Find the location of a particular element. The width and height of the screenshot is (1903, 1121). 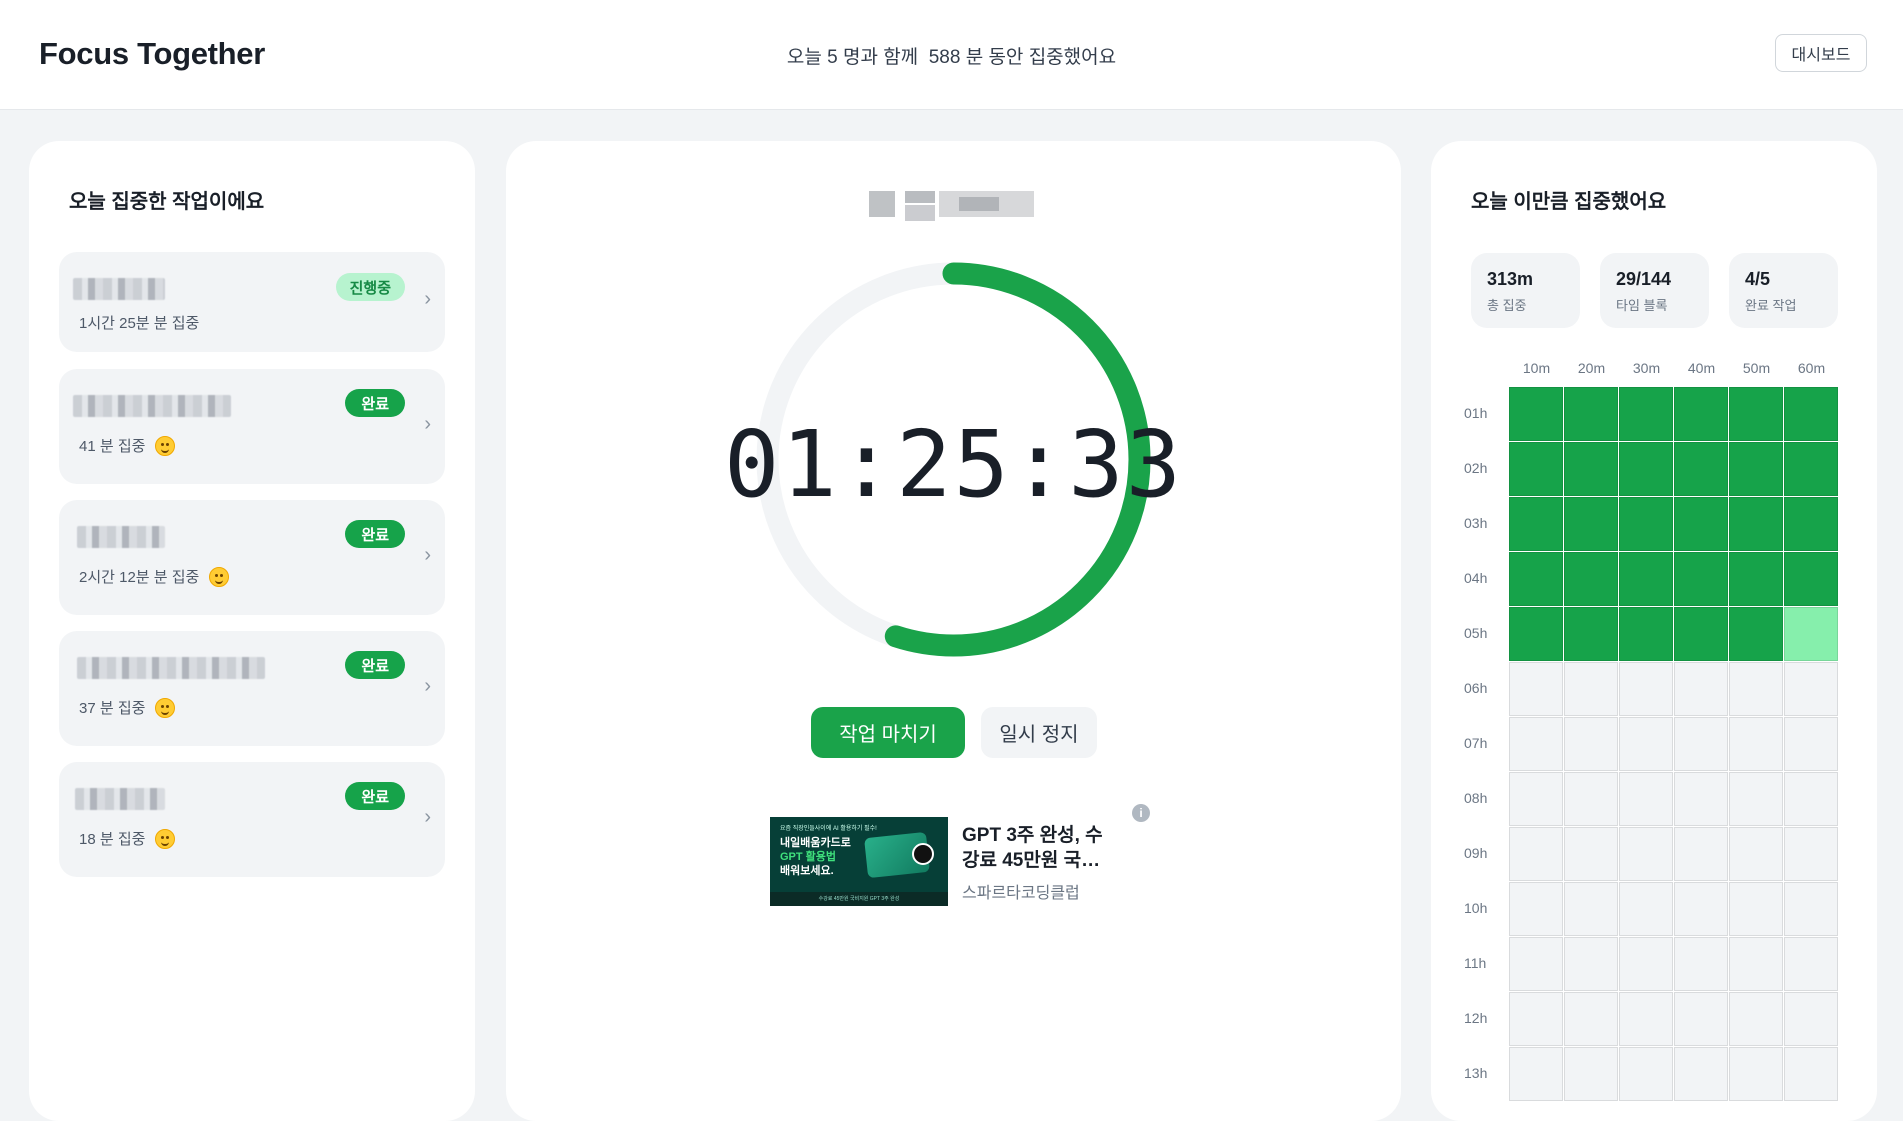

ad-source: 스파르타코딩클럽 is located at coordinates (1021, 891).